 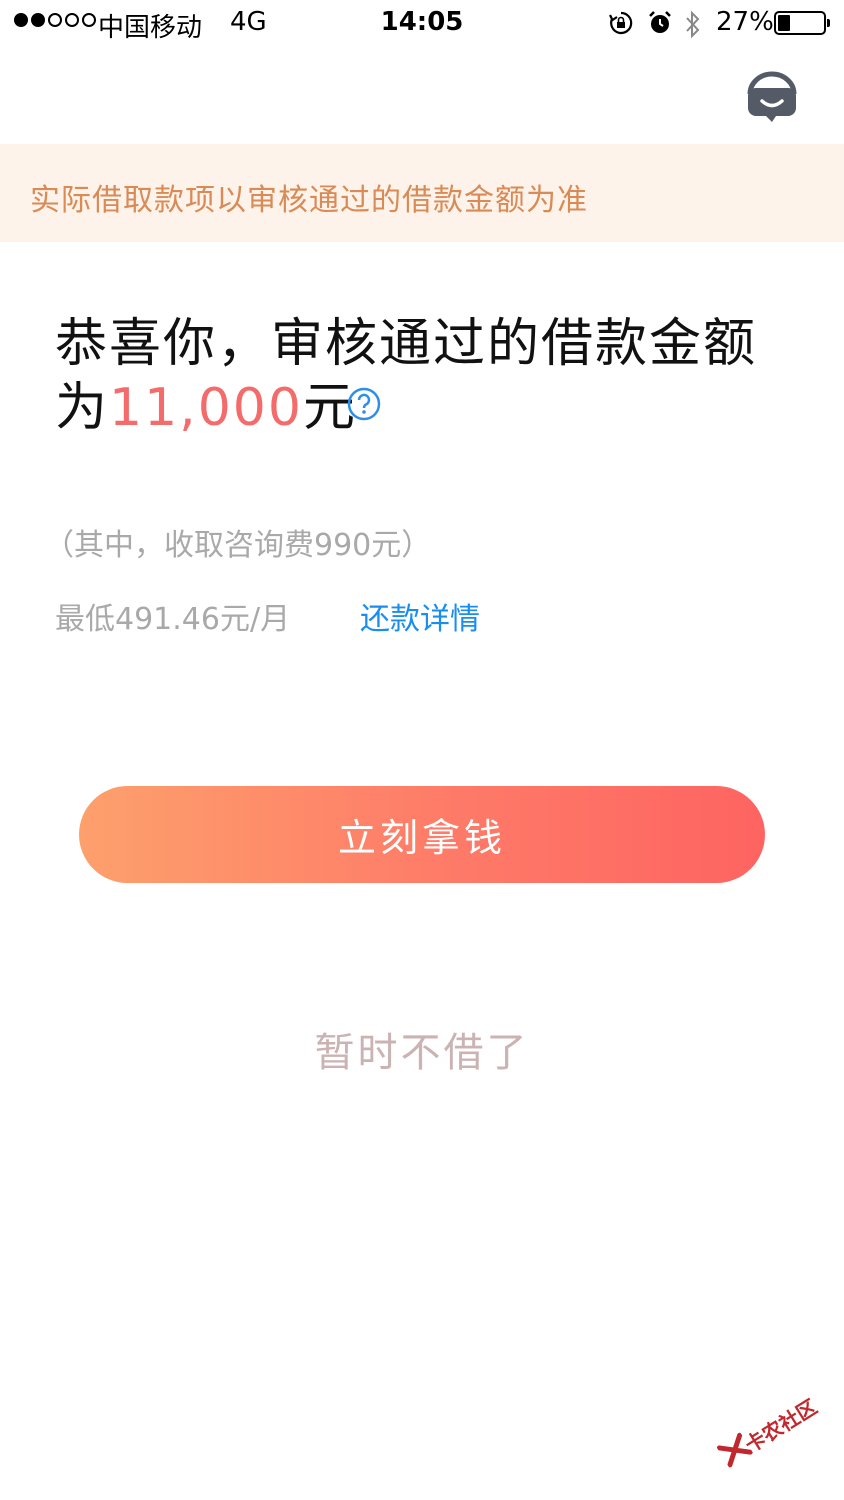 What do you see at coordinates (784, 23) in the screenshot?
I see `battery-level` at bounding box center [784, 23].